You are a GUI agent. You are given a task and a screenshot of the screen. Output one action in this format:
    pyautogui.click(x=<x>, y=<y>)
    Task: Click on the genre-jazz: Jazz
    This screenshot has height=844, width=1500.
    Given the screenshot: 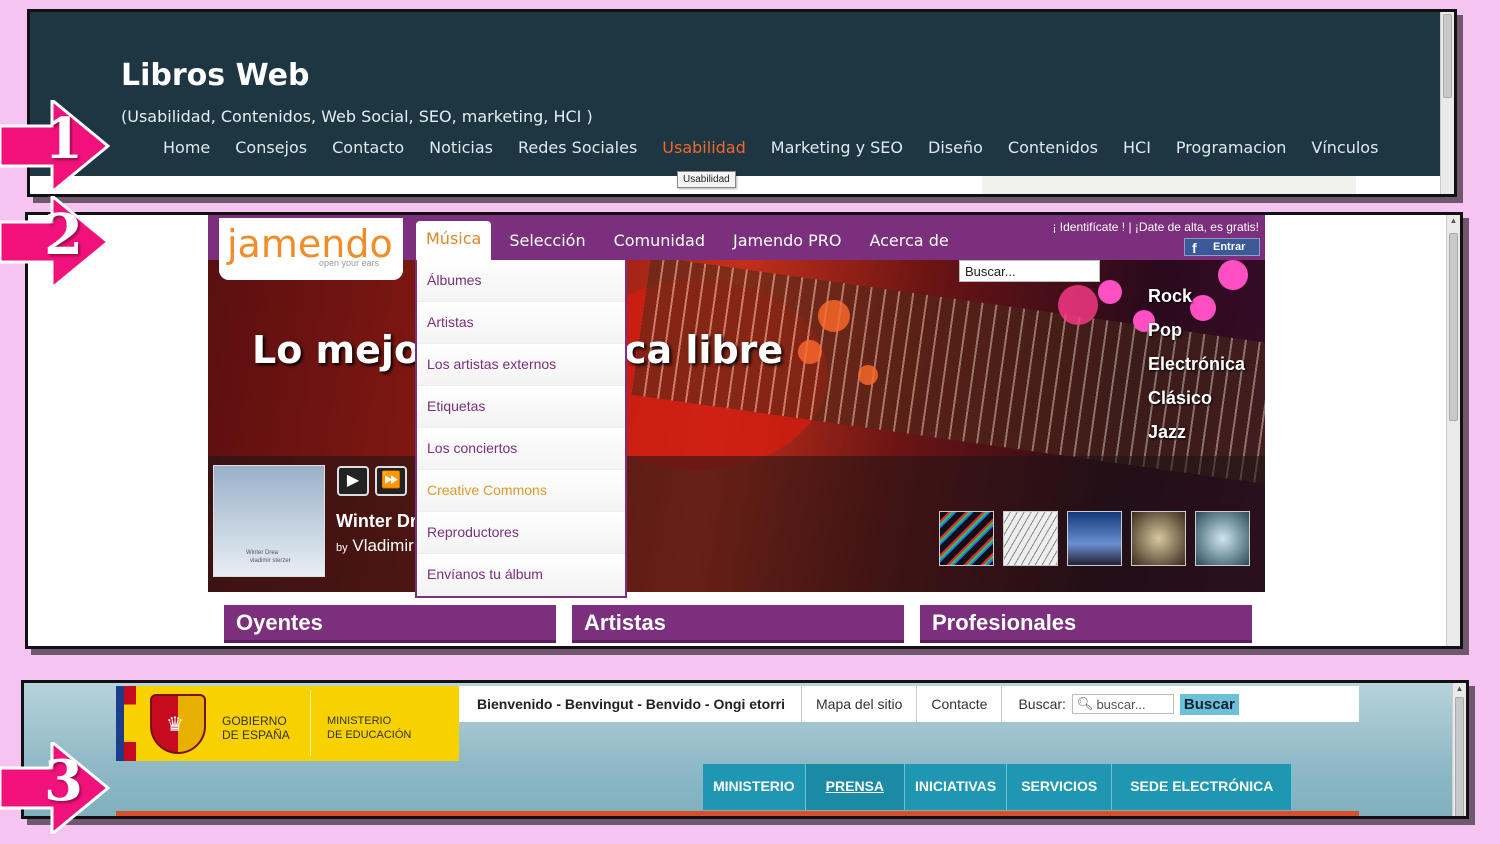 What is the action you would take?
    pyautogui.click(x=1196, y=439)
    